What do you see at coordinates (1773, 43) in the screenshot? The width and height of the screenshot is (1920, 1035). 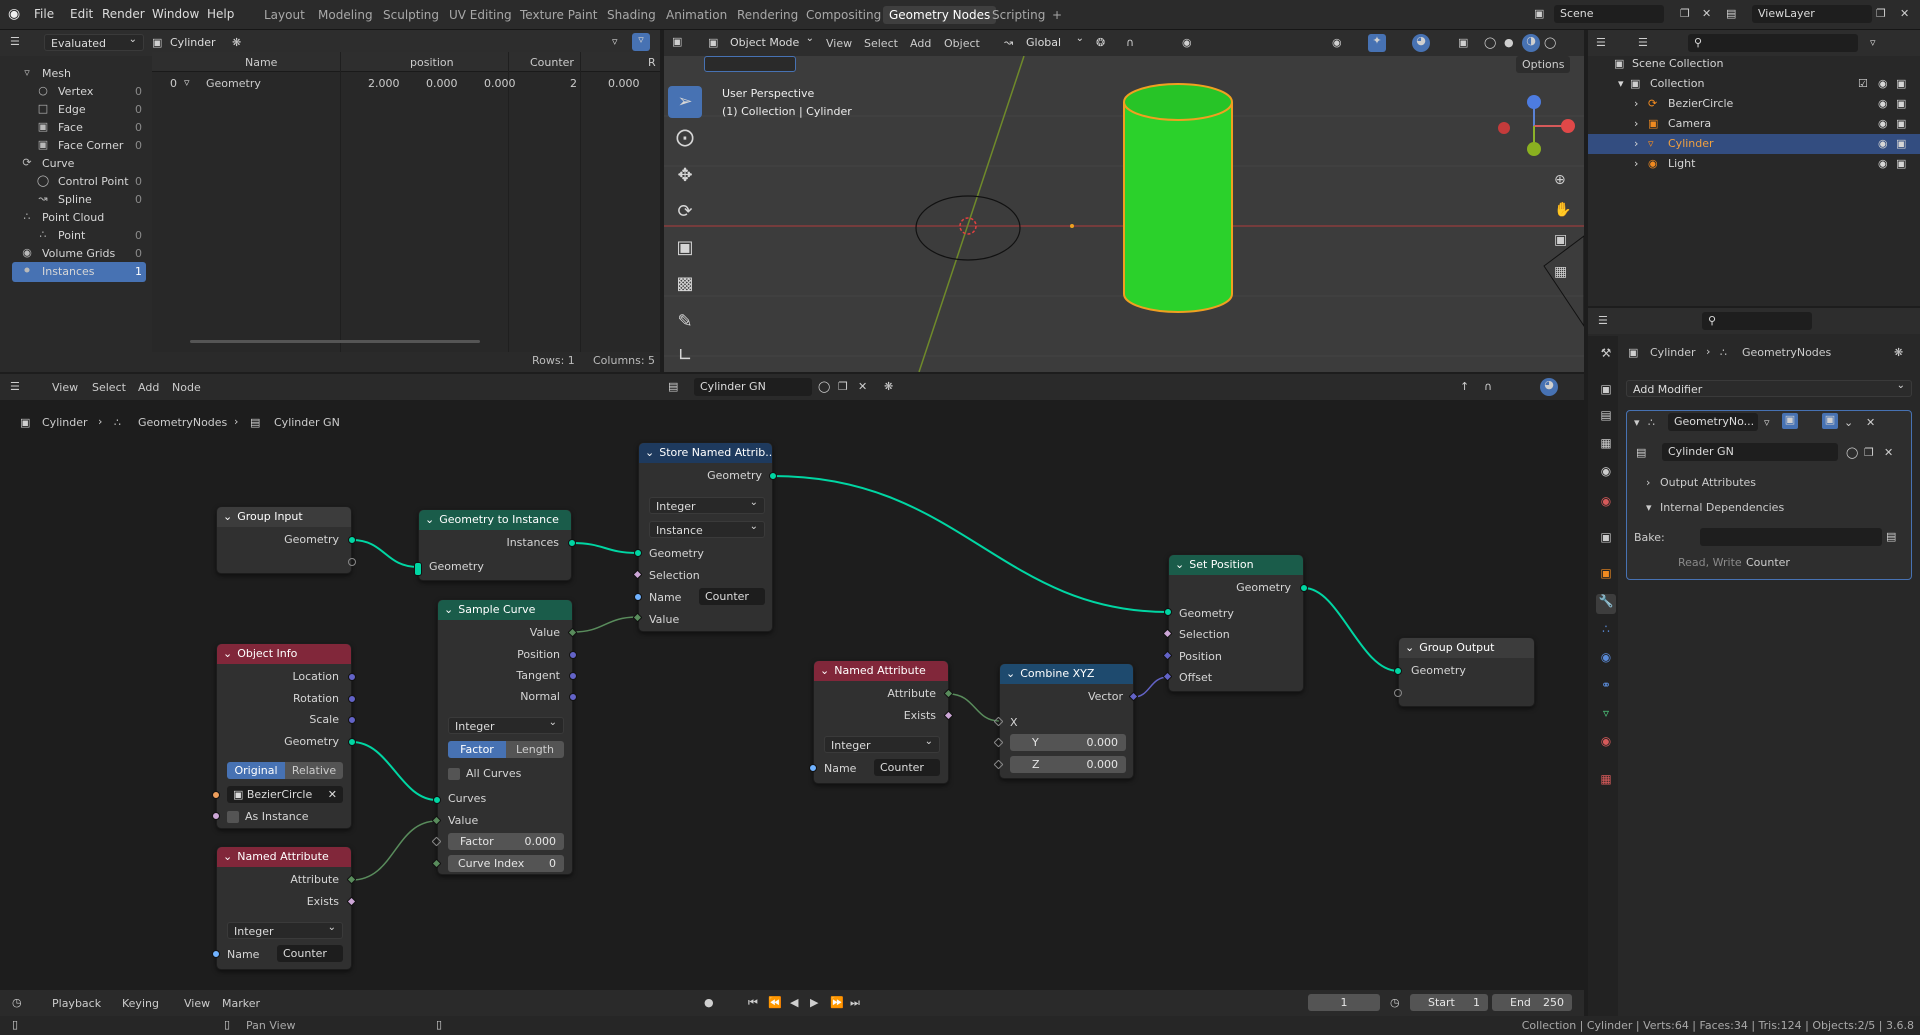 I see `outliner-search: ⚲` at bounding box center [1773, 43].